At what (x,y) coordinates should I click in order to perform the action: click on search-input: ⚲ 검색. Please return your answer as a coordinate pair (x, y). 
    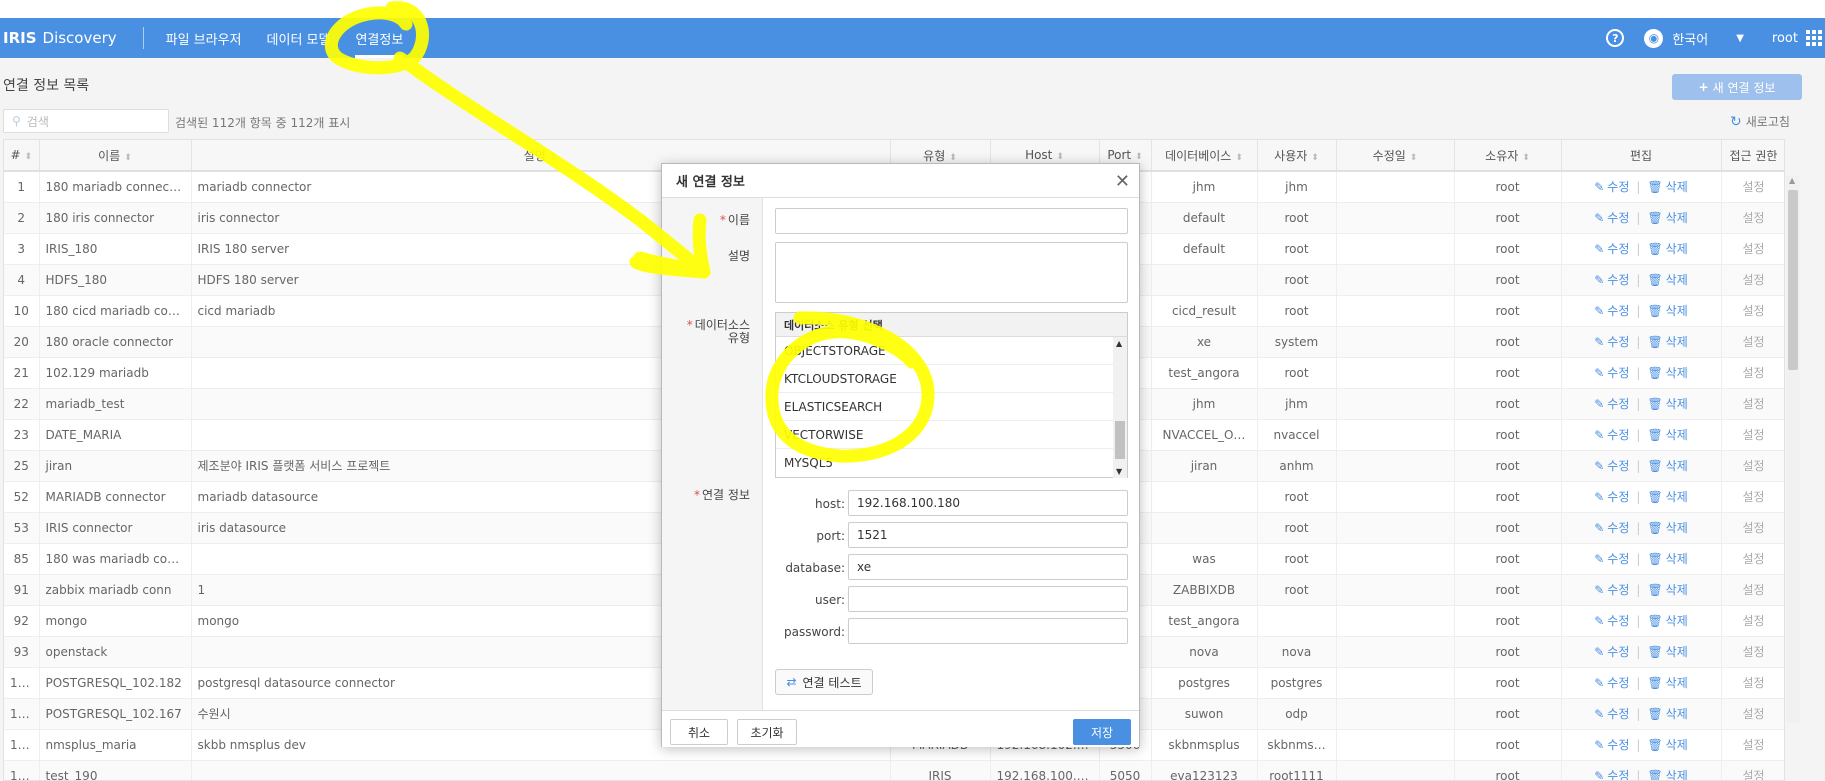
    Looking at the image, I should click on (86, 121).